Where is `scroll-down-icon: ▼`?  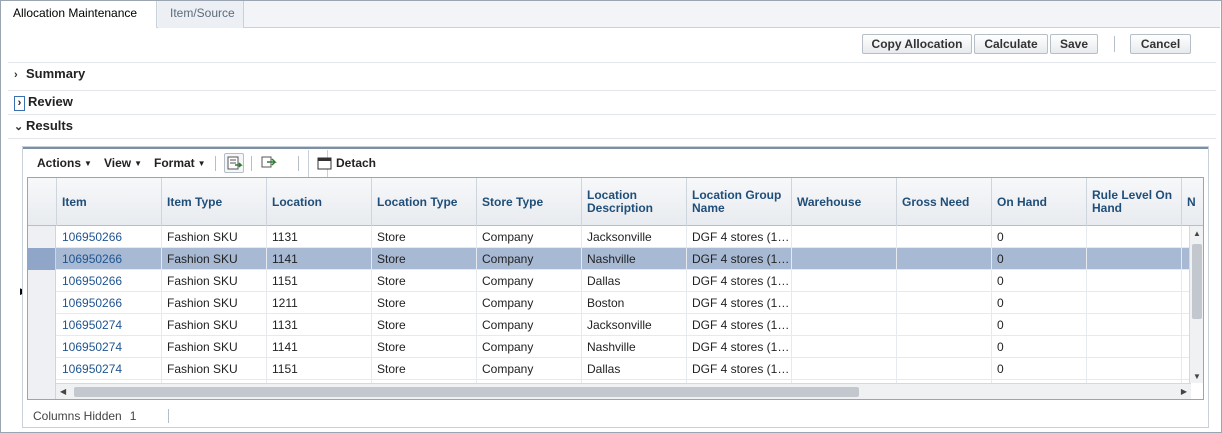 scroll-down-icon: ▼ is located at coordinates (1197, 376).